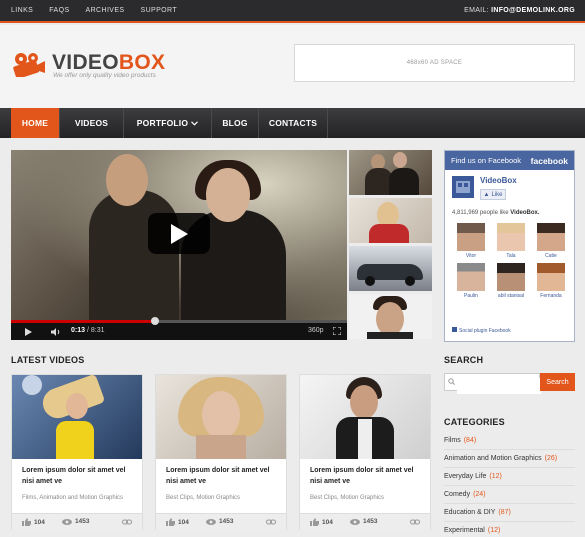 Image resolution: width=585 pixels, height=537 pixels. Describe the element at coordinates (509, 477) in the screenshot. I see `category-item: Everyday Life (12)` at that location.